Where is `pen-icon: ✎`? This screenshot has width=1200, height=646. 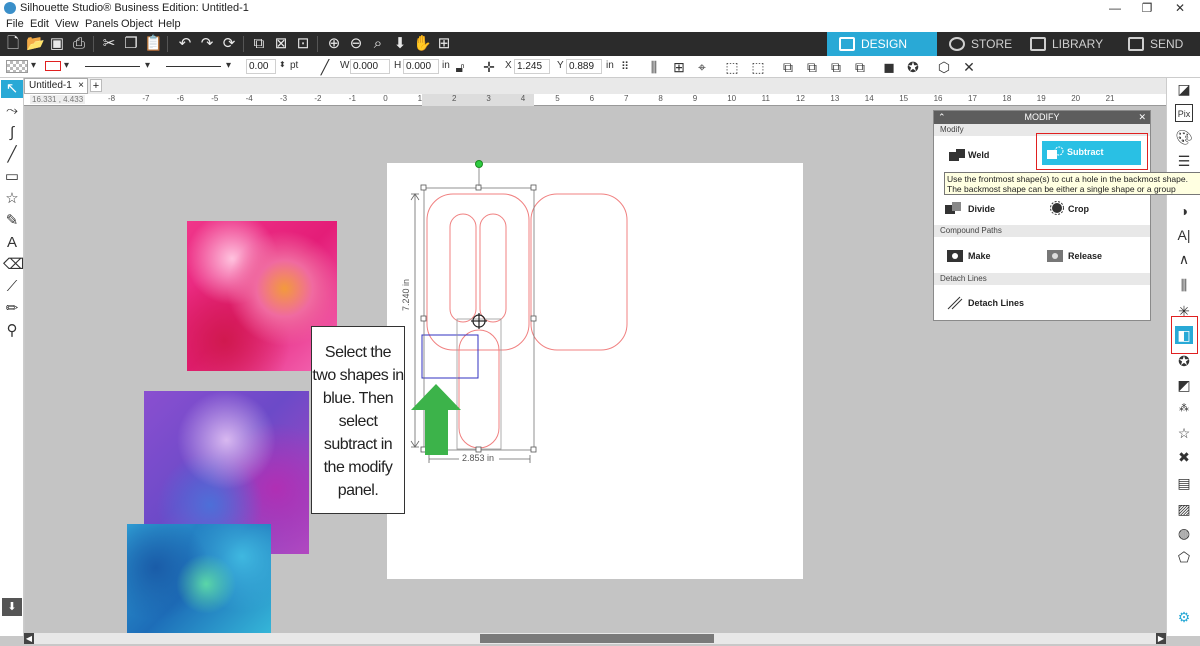 pen-icon: ✎ is located at coordinates (12, 221).